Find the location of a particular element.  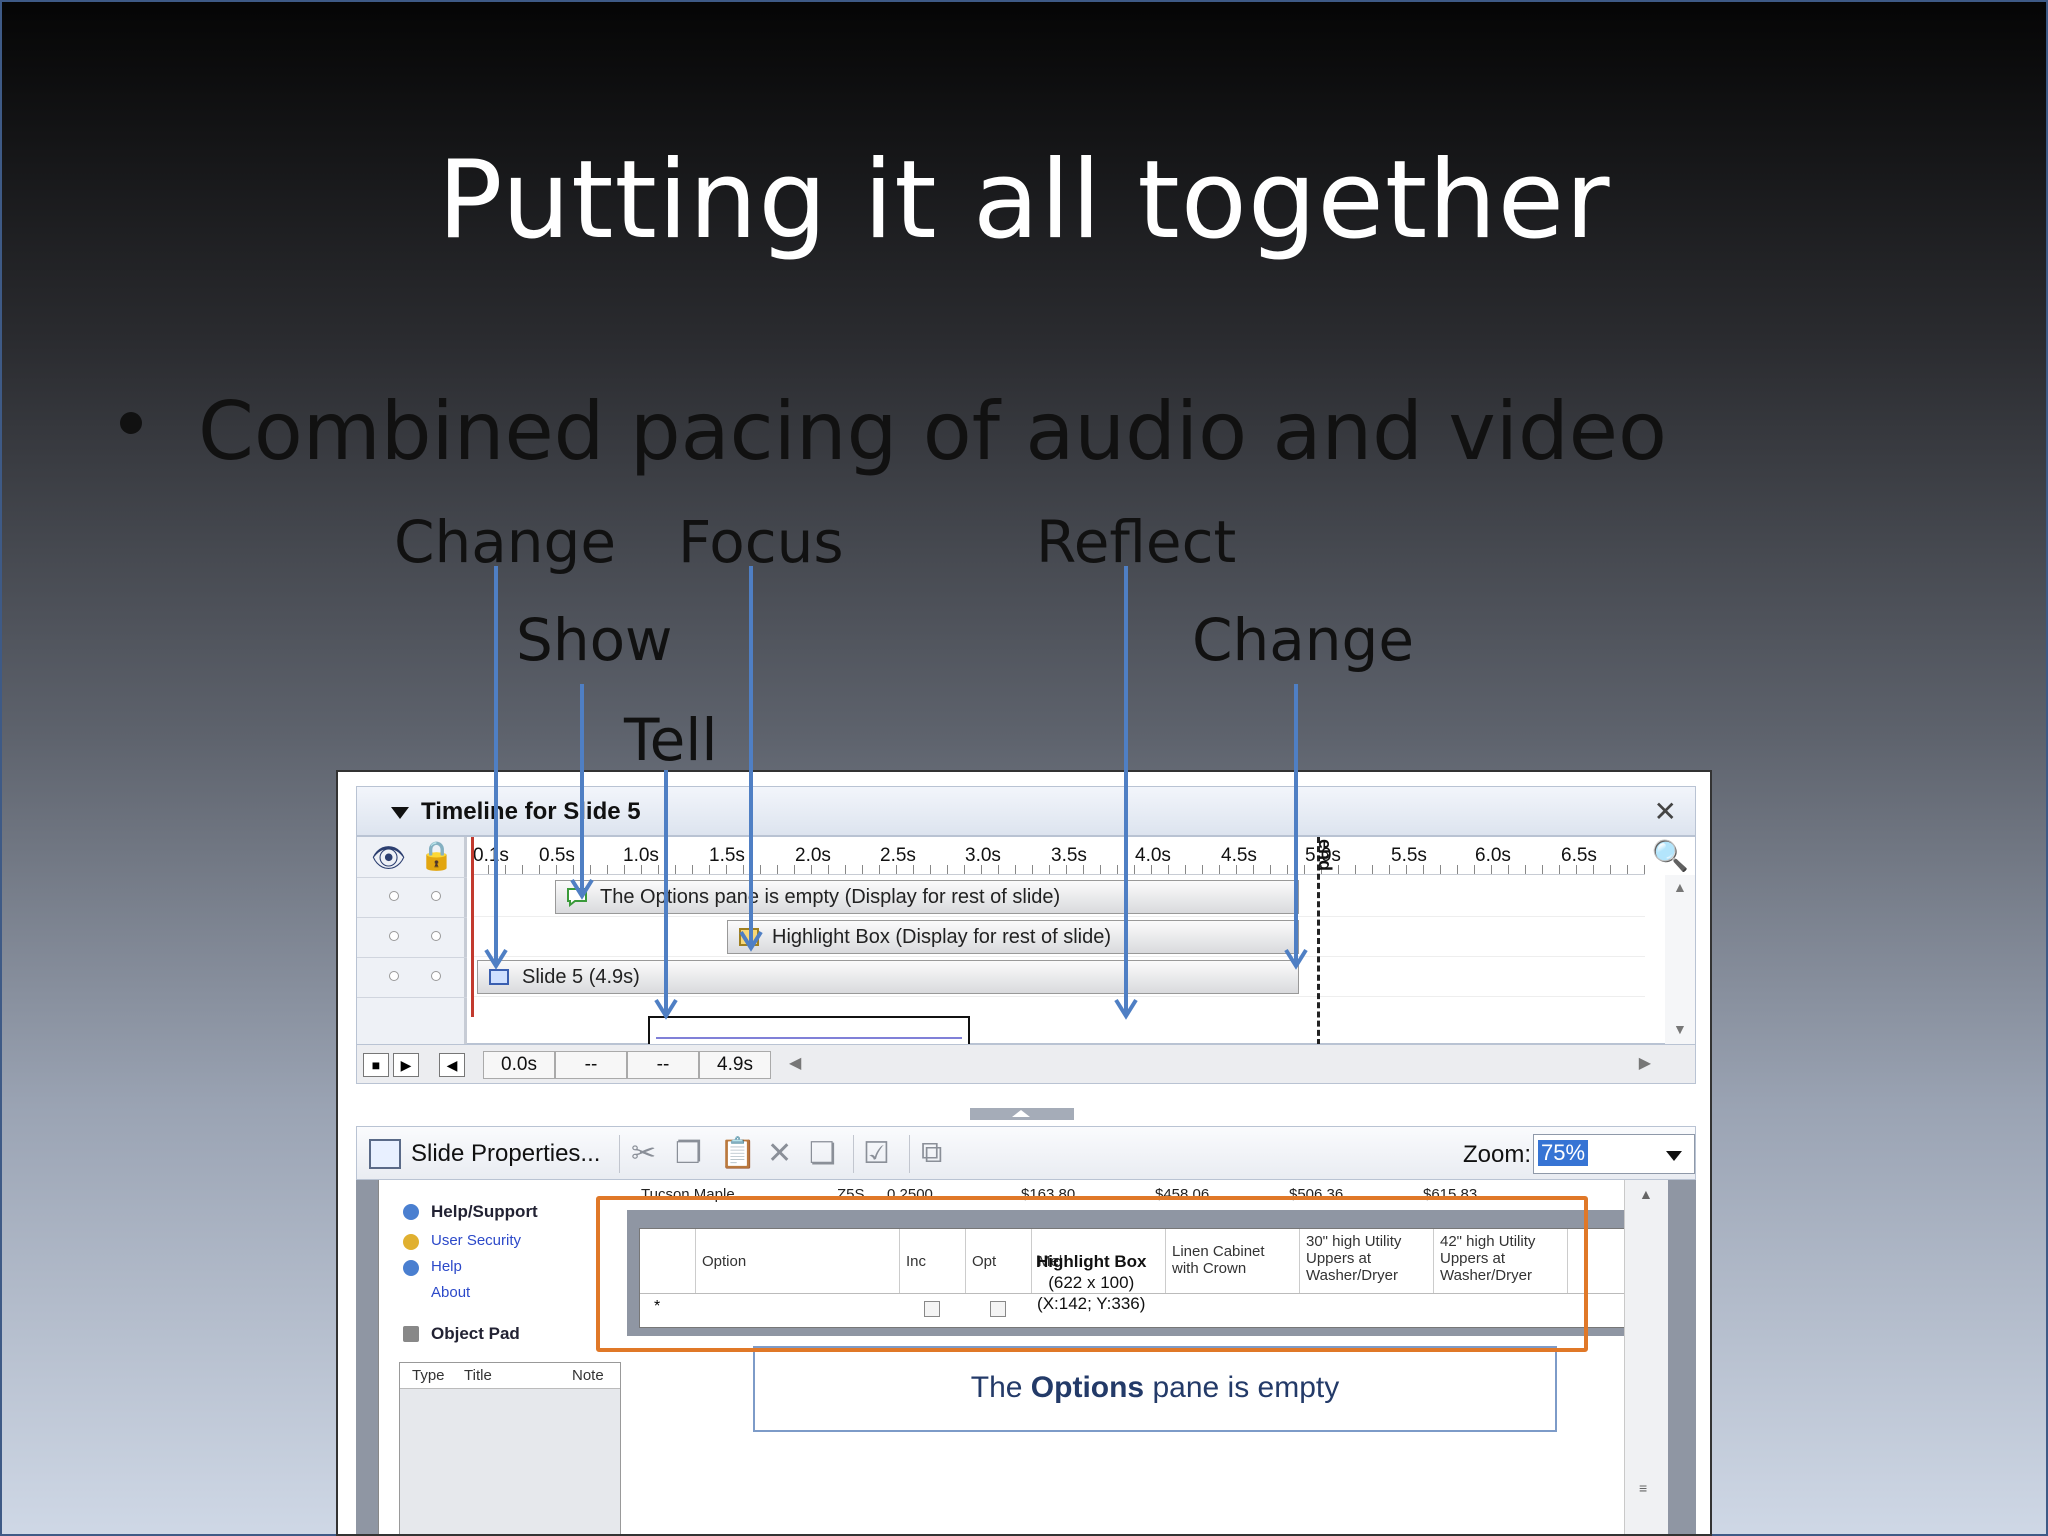

duration: 4.9s is located at coordinates (735, 1065).